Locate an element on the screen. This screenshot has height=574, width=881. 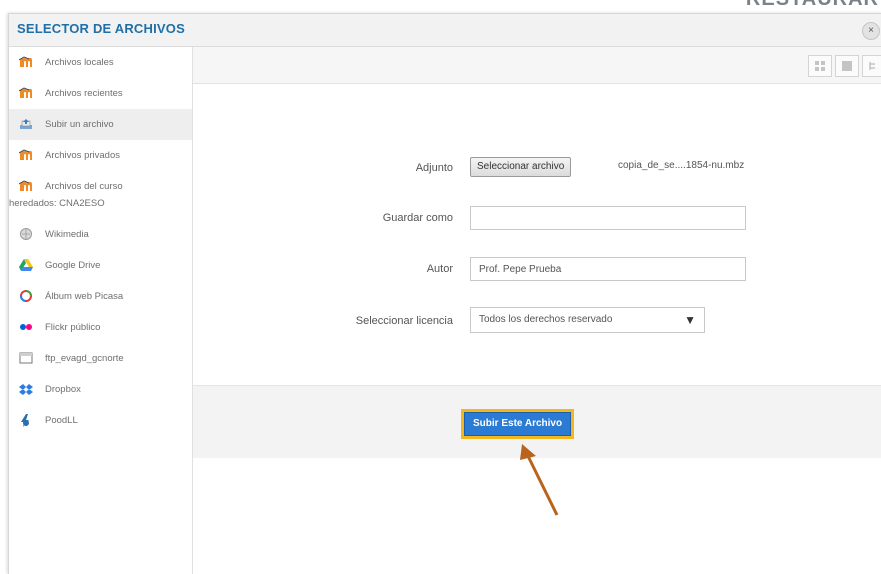
dialog-title: SELECTOR DE ARCHIVOS is located at coordinates (101, 28).